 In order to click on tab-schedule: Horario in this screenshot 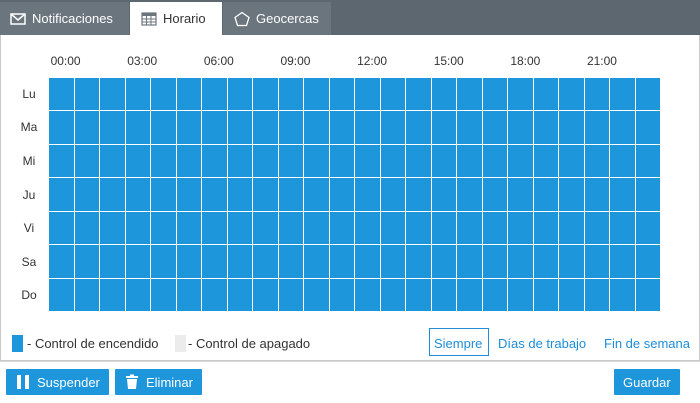, I will do `click(176, 18)`.